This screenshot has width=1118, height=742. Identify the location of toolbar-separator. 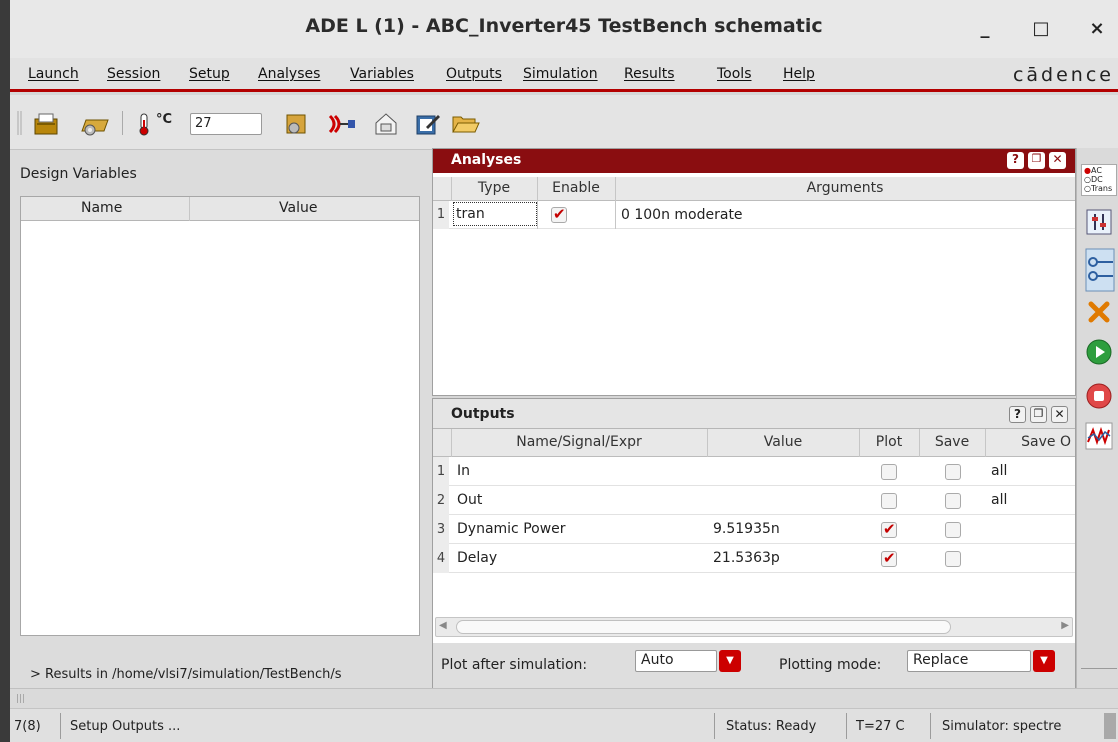
(122, 123).